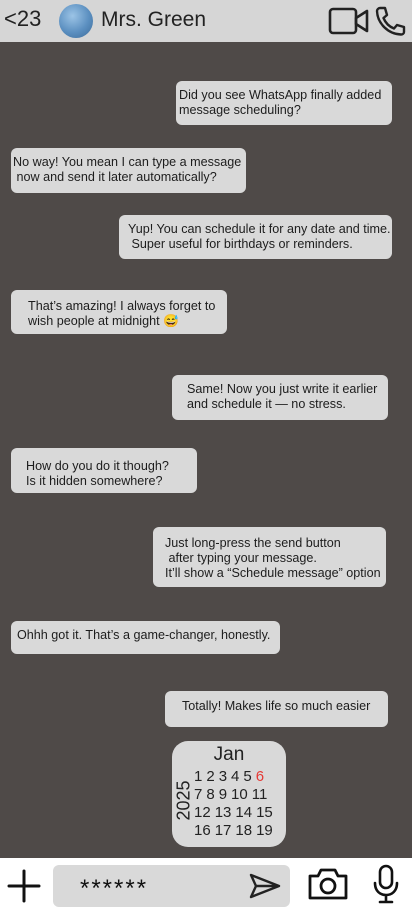 The height and width of the screenshot is (917, 412). I want to click on calendar-day: 14, so click(243, 813).